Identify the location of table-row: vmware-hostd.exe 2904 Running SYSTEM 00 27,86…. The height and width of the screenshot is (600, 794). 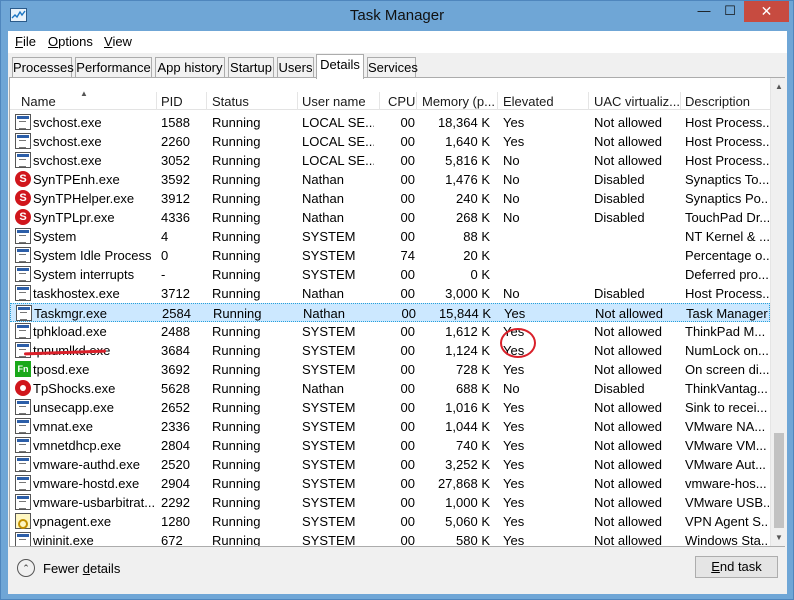
(390, 483).